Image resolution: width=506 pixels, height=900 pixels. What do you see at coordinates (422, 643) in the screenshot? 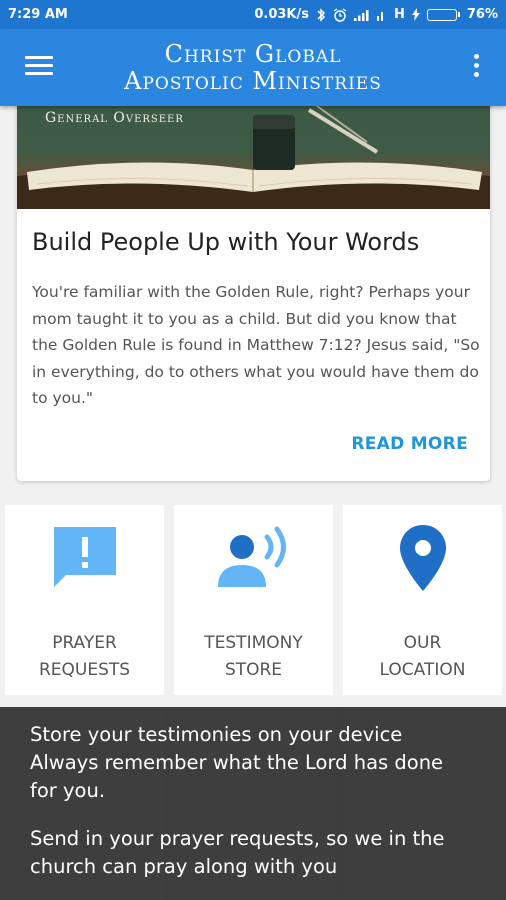
I see `tile-label-line1: OUR` at bounding box center [422, 643].